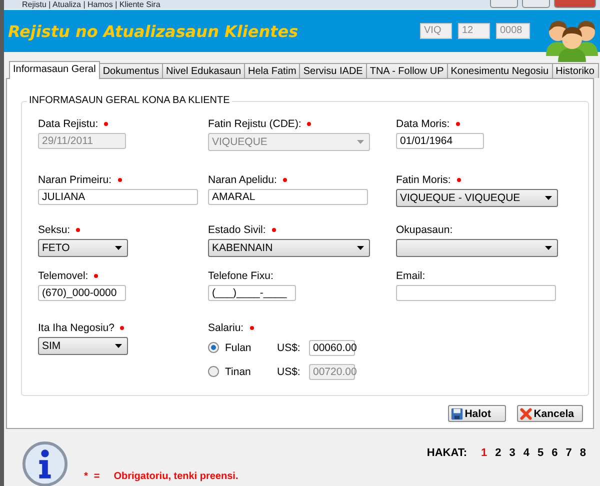  What do you see at coordinates (238, 372) in the screenshot?
I see `radio-label: Tinan` at bounding box center [238, 372].